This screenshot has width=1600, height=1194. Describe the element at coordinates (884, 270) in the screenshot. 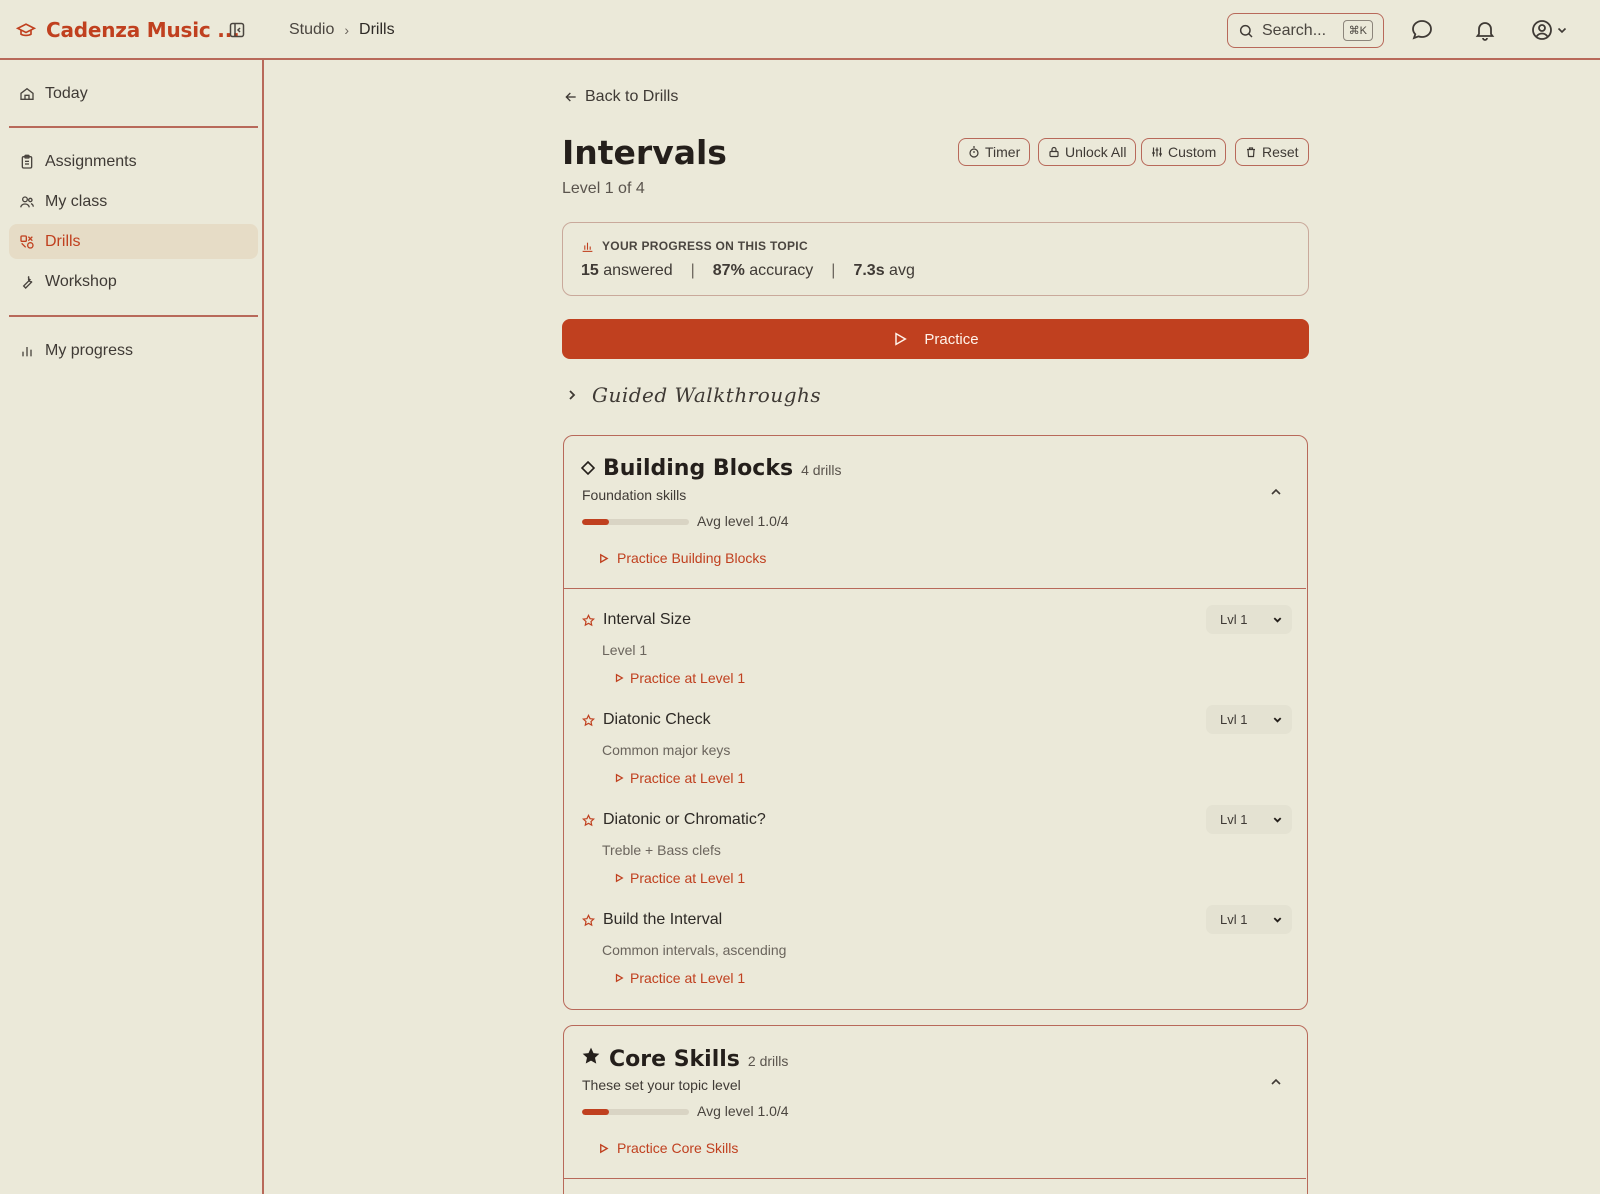

I see `avg-time-stat: 7.3s avg` at that location.